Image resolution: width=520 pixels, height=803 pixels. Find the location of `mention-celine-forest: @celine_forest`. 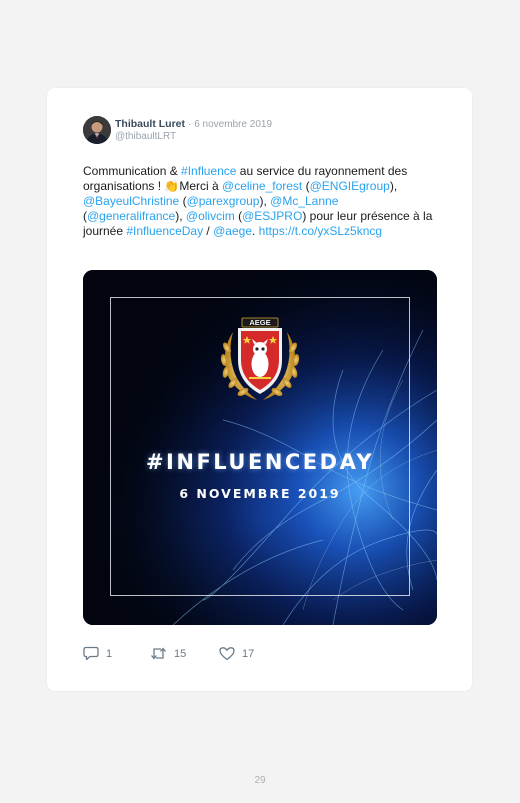

mention-celine-forest: @celine_forest is located at coordinates (262, 186).